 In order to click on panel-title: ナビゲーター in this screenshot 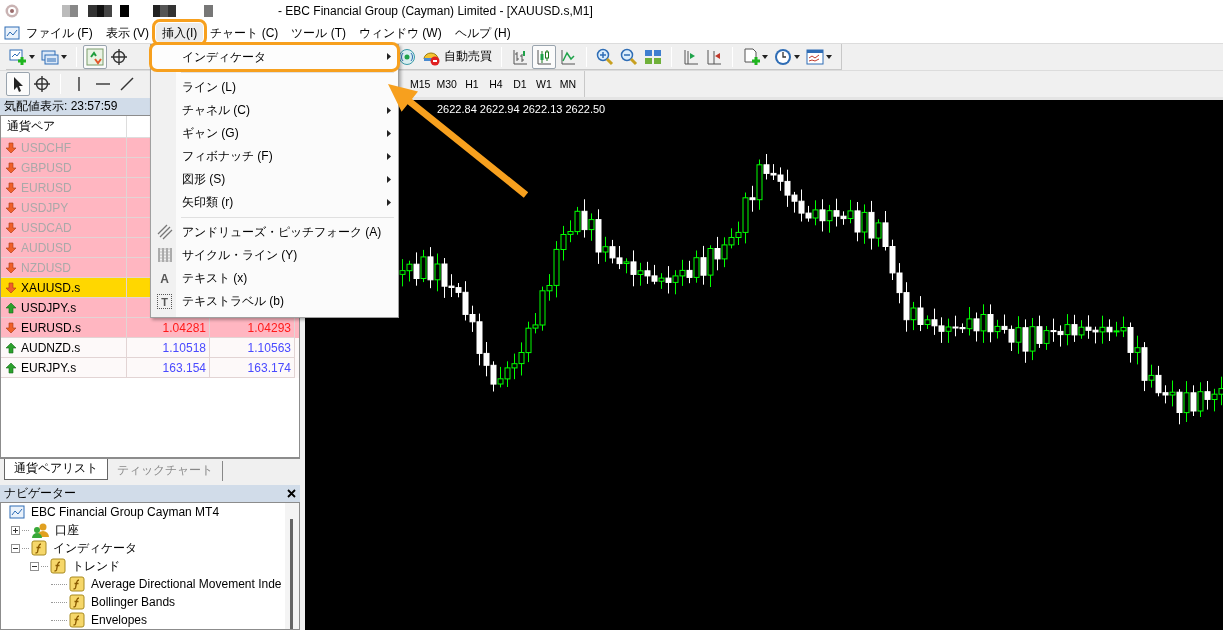, I will do `click(40, 493)`.